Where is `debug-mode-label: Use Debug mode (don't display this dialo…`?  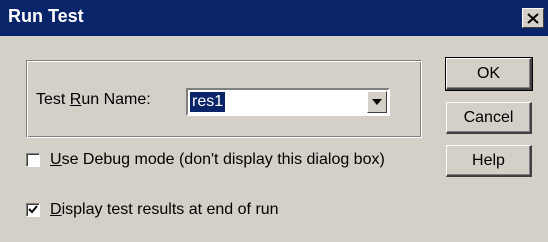 debug-mode-label: Use Debug mode (don't display this dialo… is located at coordinates (217, 159).